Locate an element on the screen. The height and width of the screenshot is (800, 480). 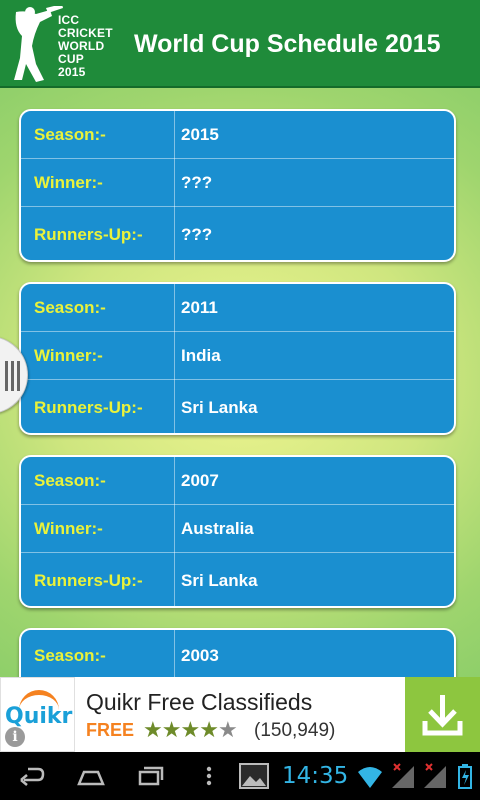
winner-row: Winner:- ??? is located at coordinates (237, 183).